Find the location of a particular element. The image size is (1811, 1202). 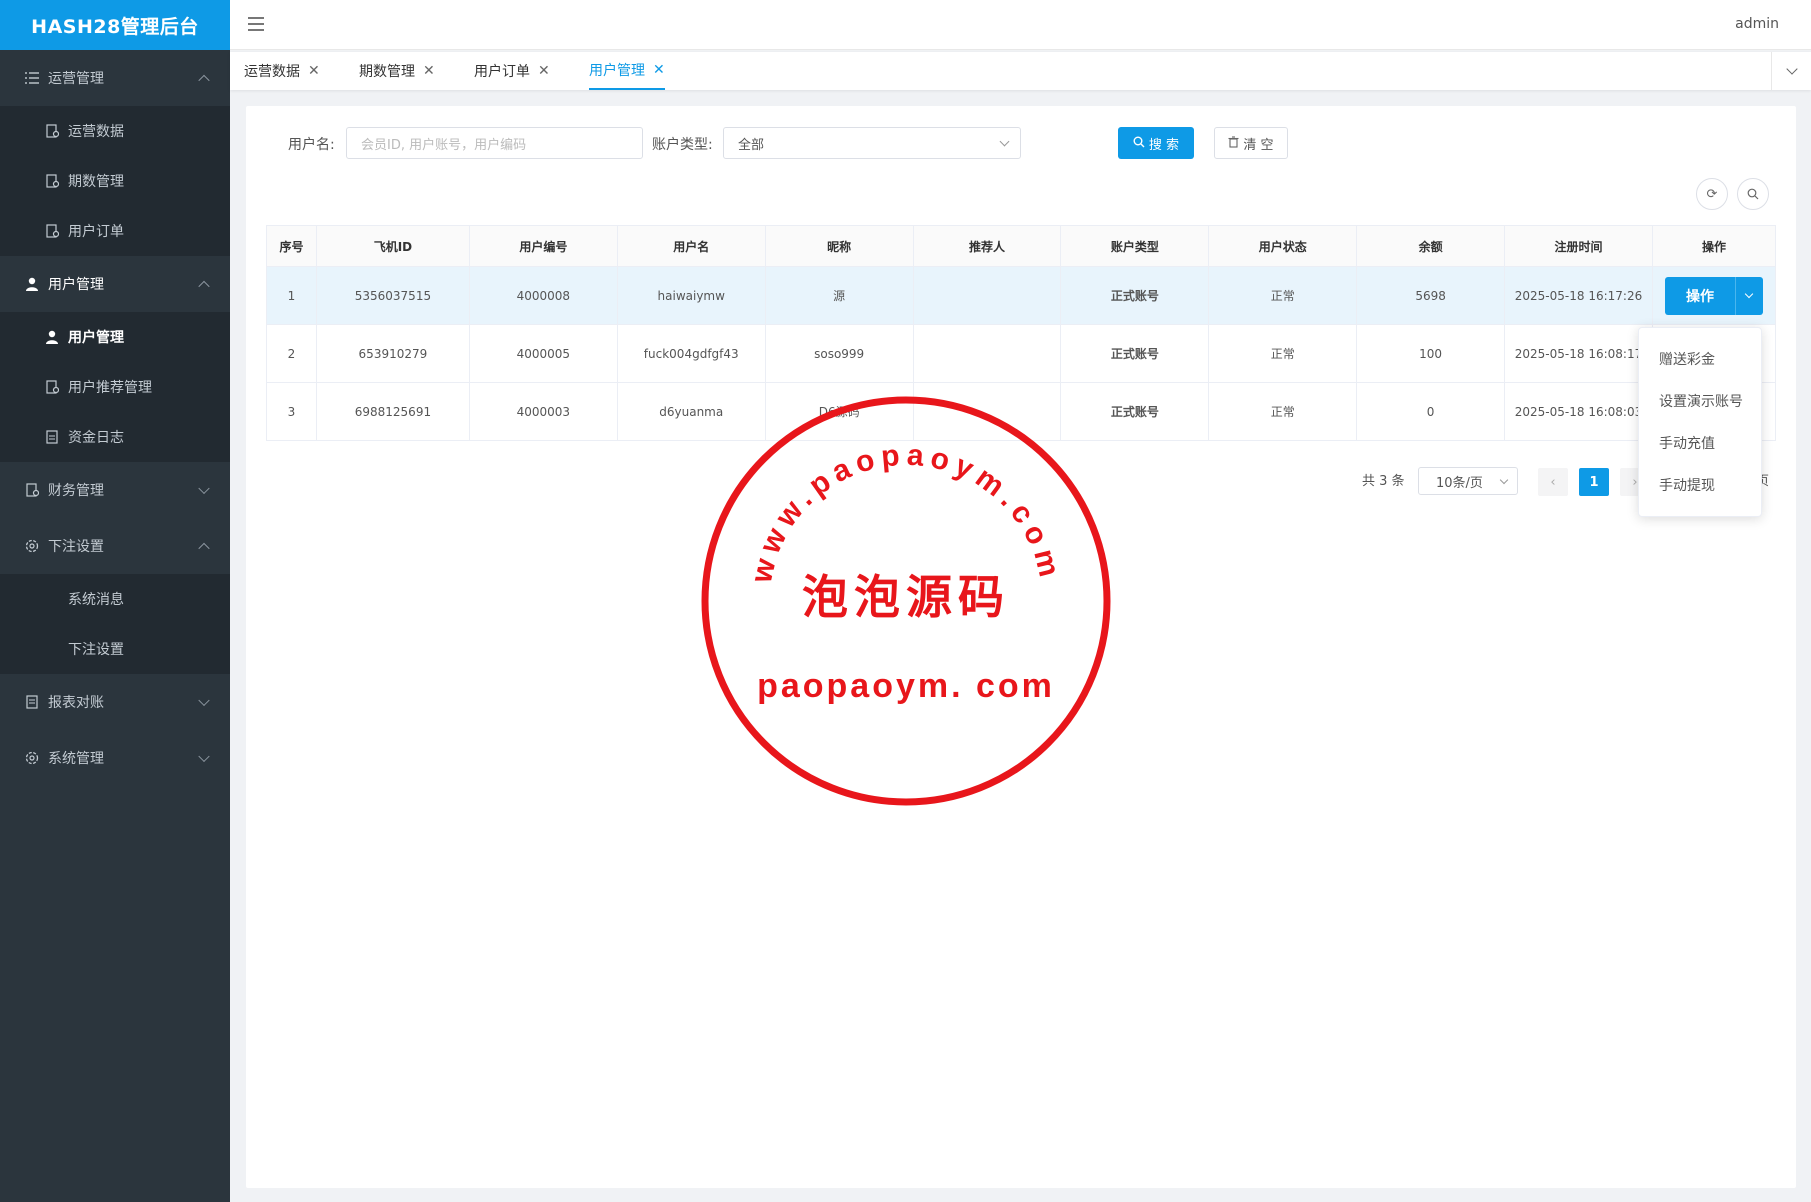

sidebar-item-period: 期数管理 is located at coordinates (115, 181).